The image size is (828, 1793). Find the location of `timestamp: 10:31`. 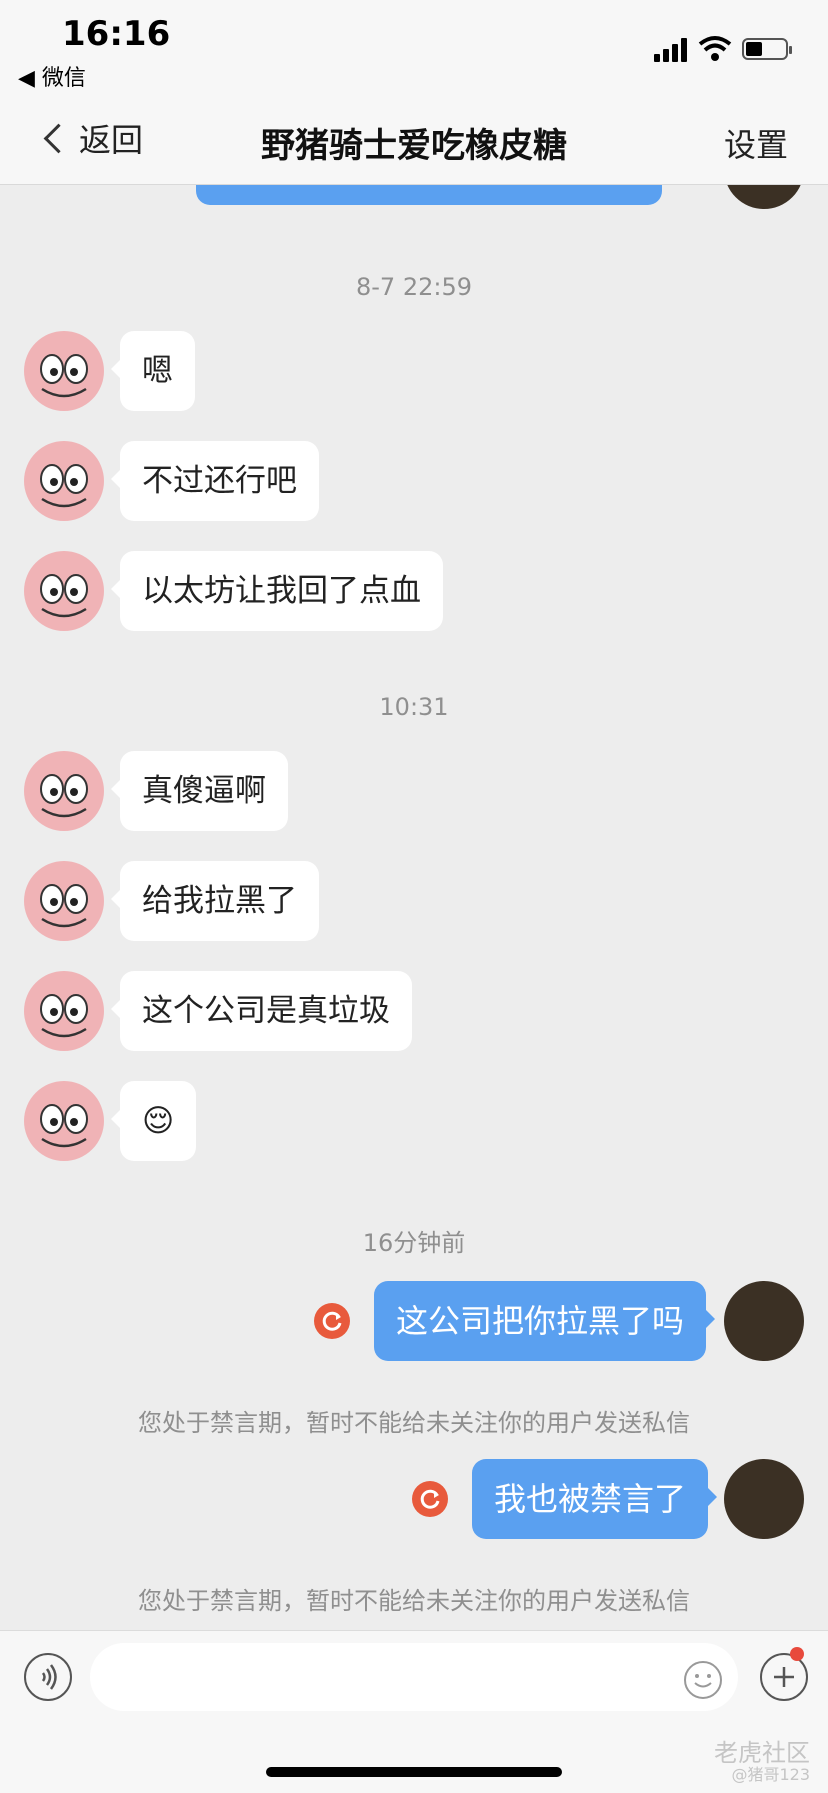

timestamp: 10:31 is located at coordinates (414, 707).